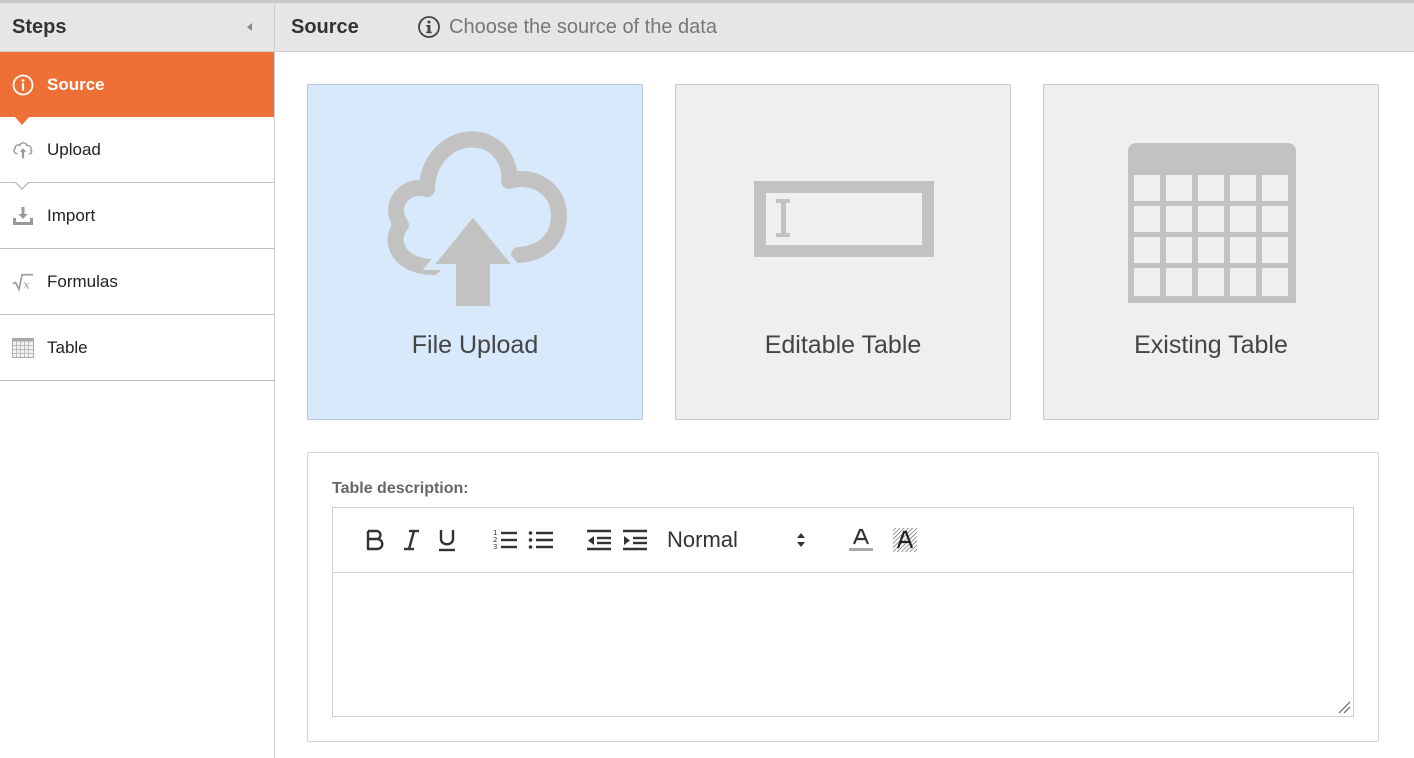 Image resolution: width=1414 pixels, height=758 pixels. Describe the element at coordinates (844, 219) in the screenshot. I see `text-field-icon` at that location.